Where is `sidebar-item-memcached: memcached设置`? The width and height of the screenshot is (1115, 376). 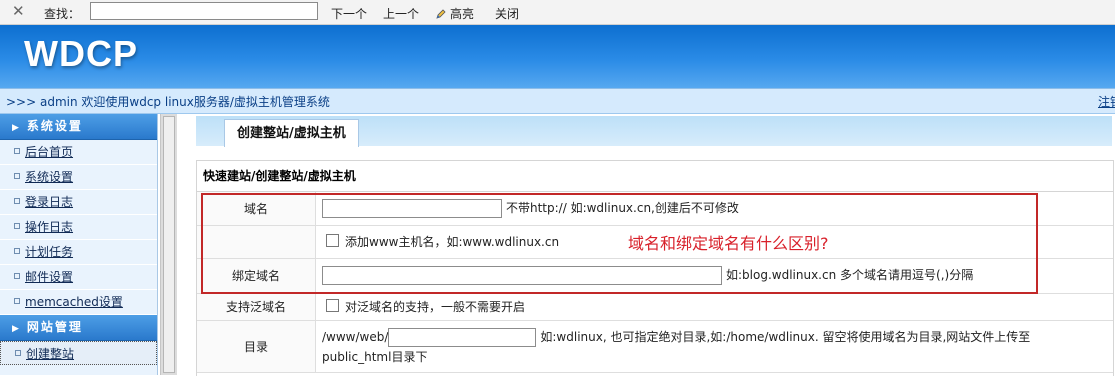
sidebar-item-memcached: memcached设置 is located at coordinates (78, 302).